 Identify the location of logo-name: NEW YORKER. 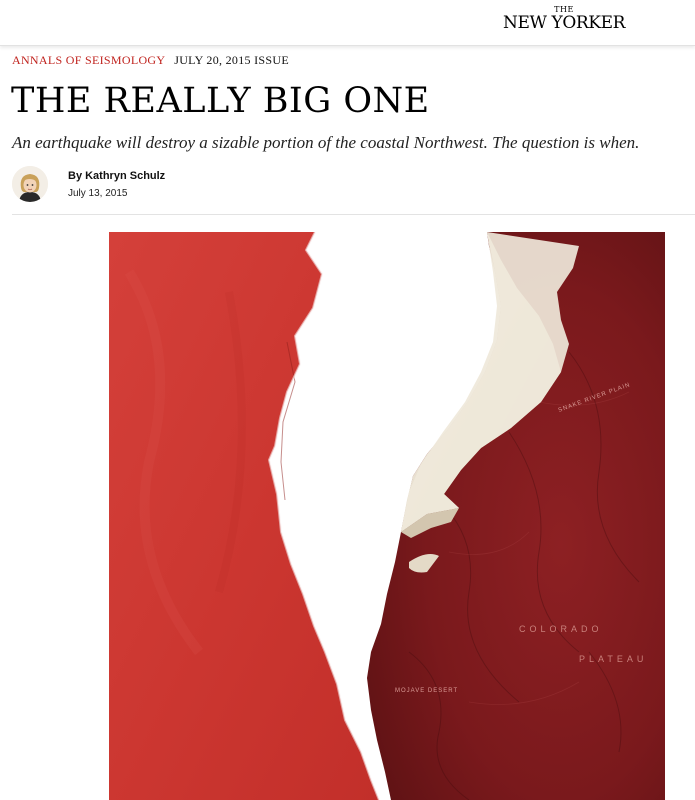
(563, 23).